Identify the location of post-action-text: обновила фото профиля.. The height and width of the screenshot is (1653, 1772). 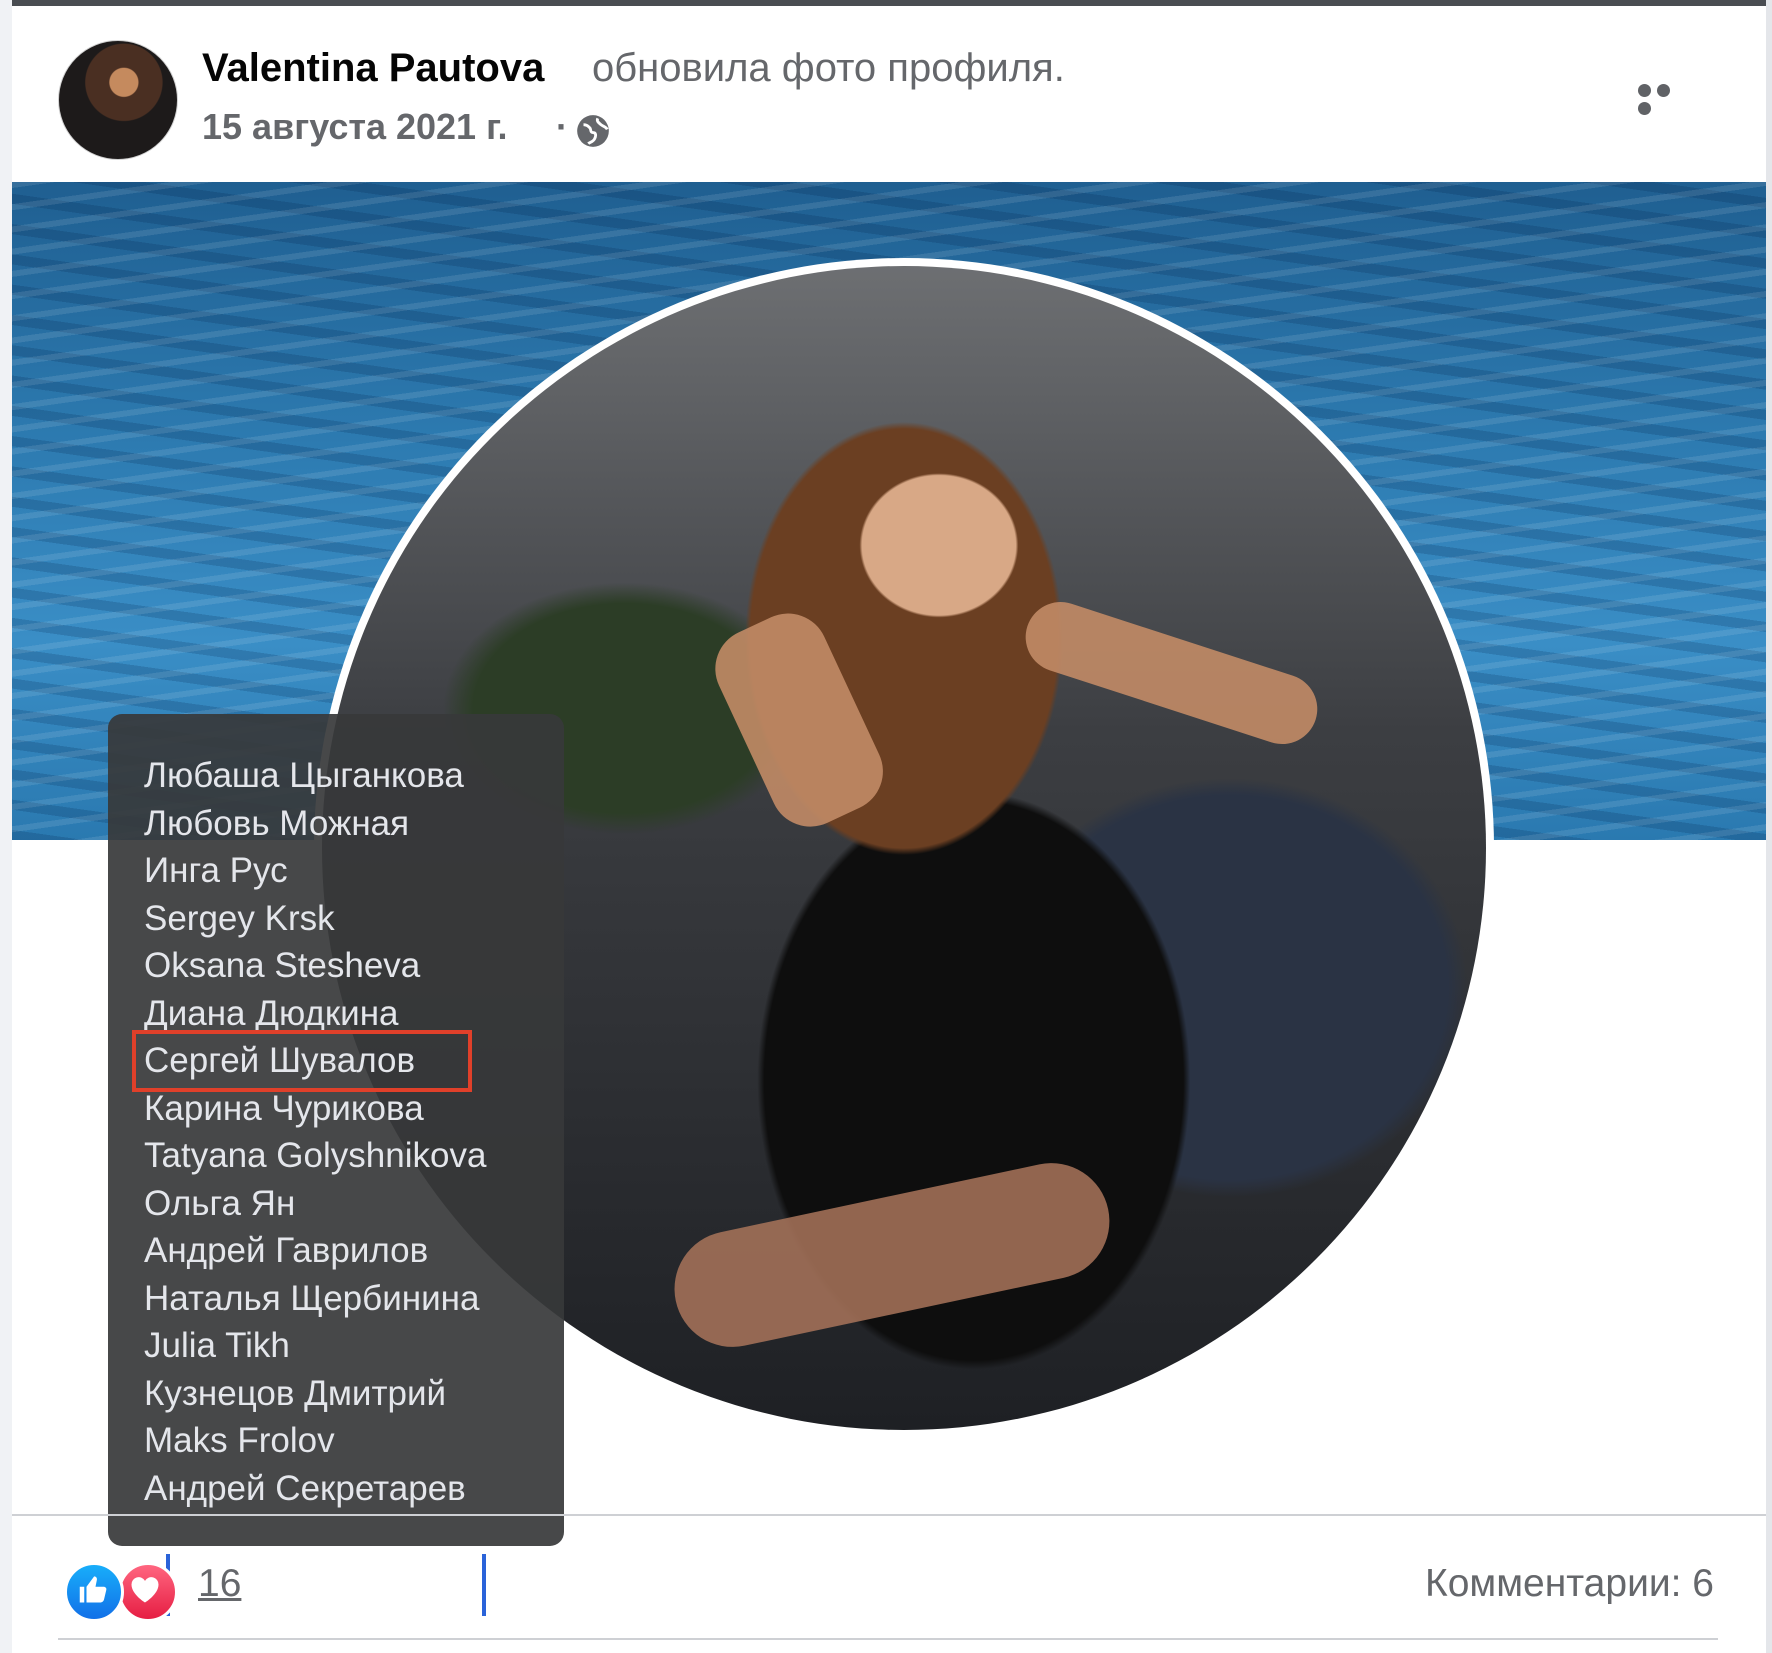
(828, 68).